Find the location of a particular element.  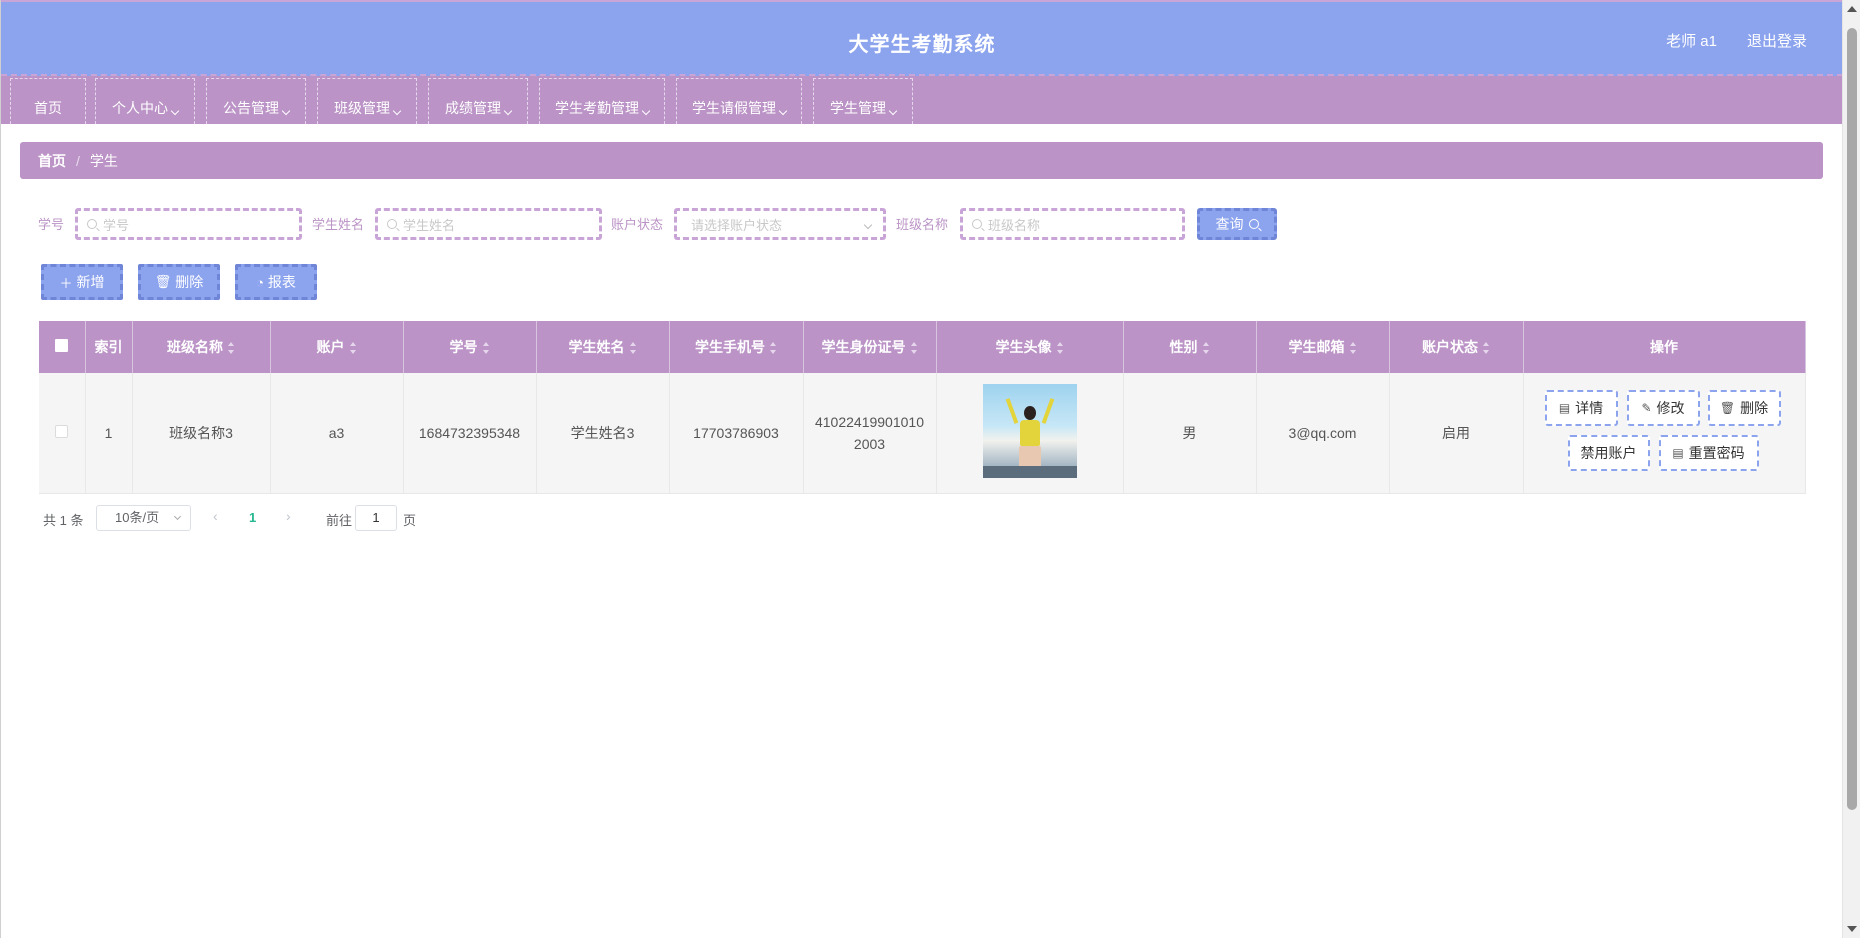

detail-button: ▤ 详情 is located at coordinates (1581, 408).